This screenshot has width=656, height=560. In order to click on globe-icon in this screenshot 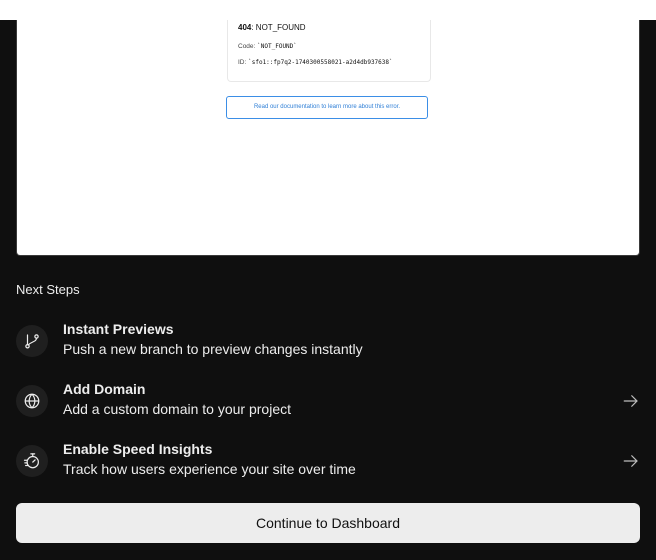, I will do `click(32, 401)`.